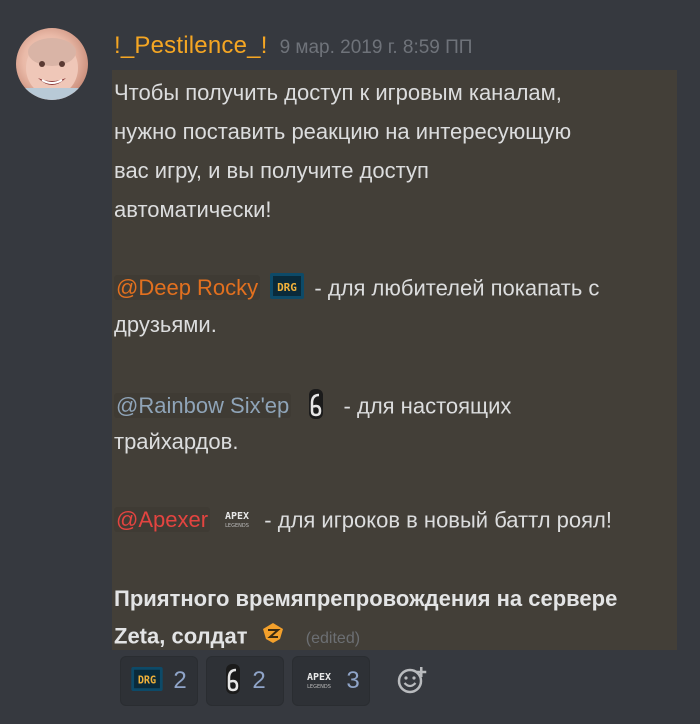 This screenshot has width=700, height=724. I want to click on add-reaction-button, so click(412, 682).